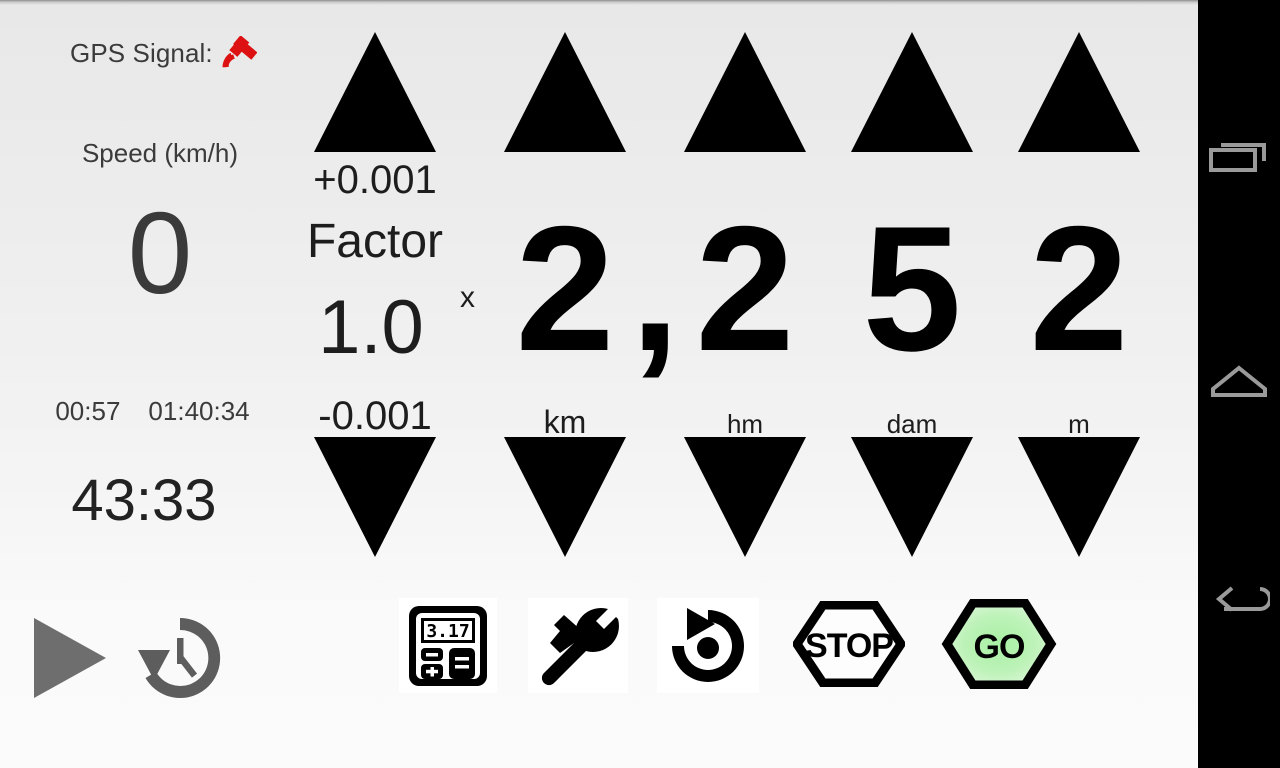 This screenshot has width=1280, height=768. What do you see at coordinates (745, 497) in the screenshot?
I see `digit-1-decrement-arrow` at bounding box center [745, 497].